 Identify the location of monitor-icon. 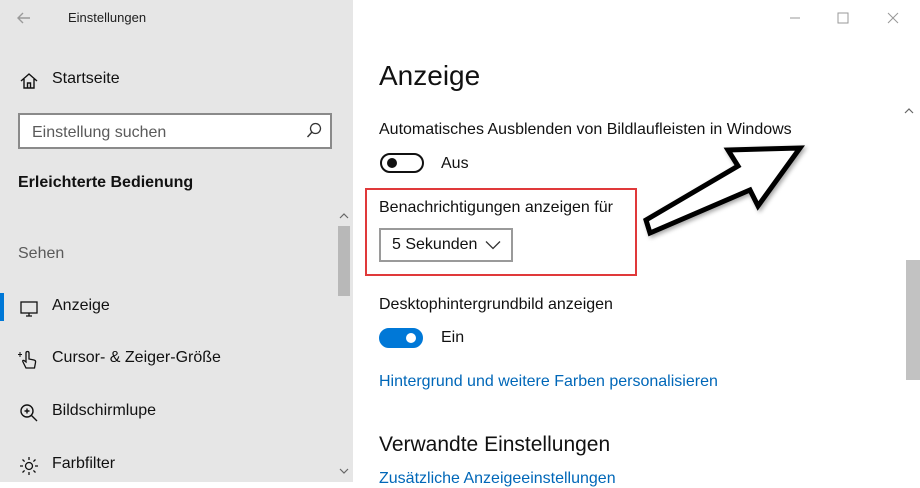
(29, 309).